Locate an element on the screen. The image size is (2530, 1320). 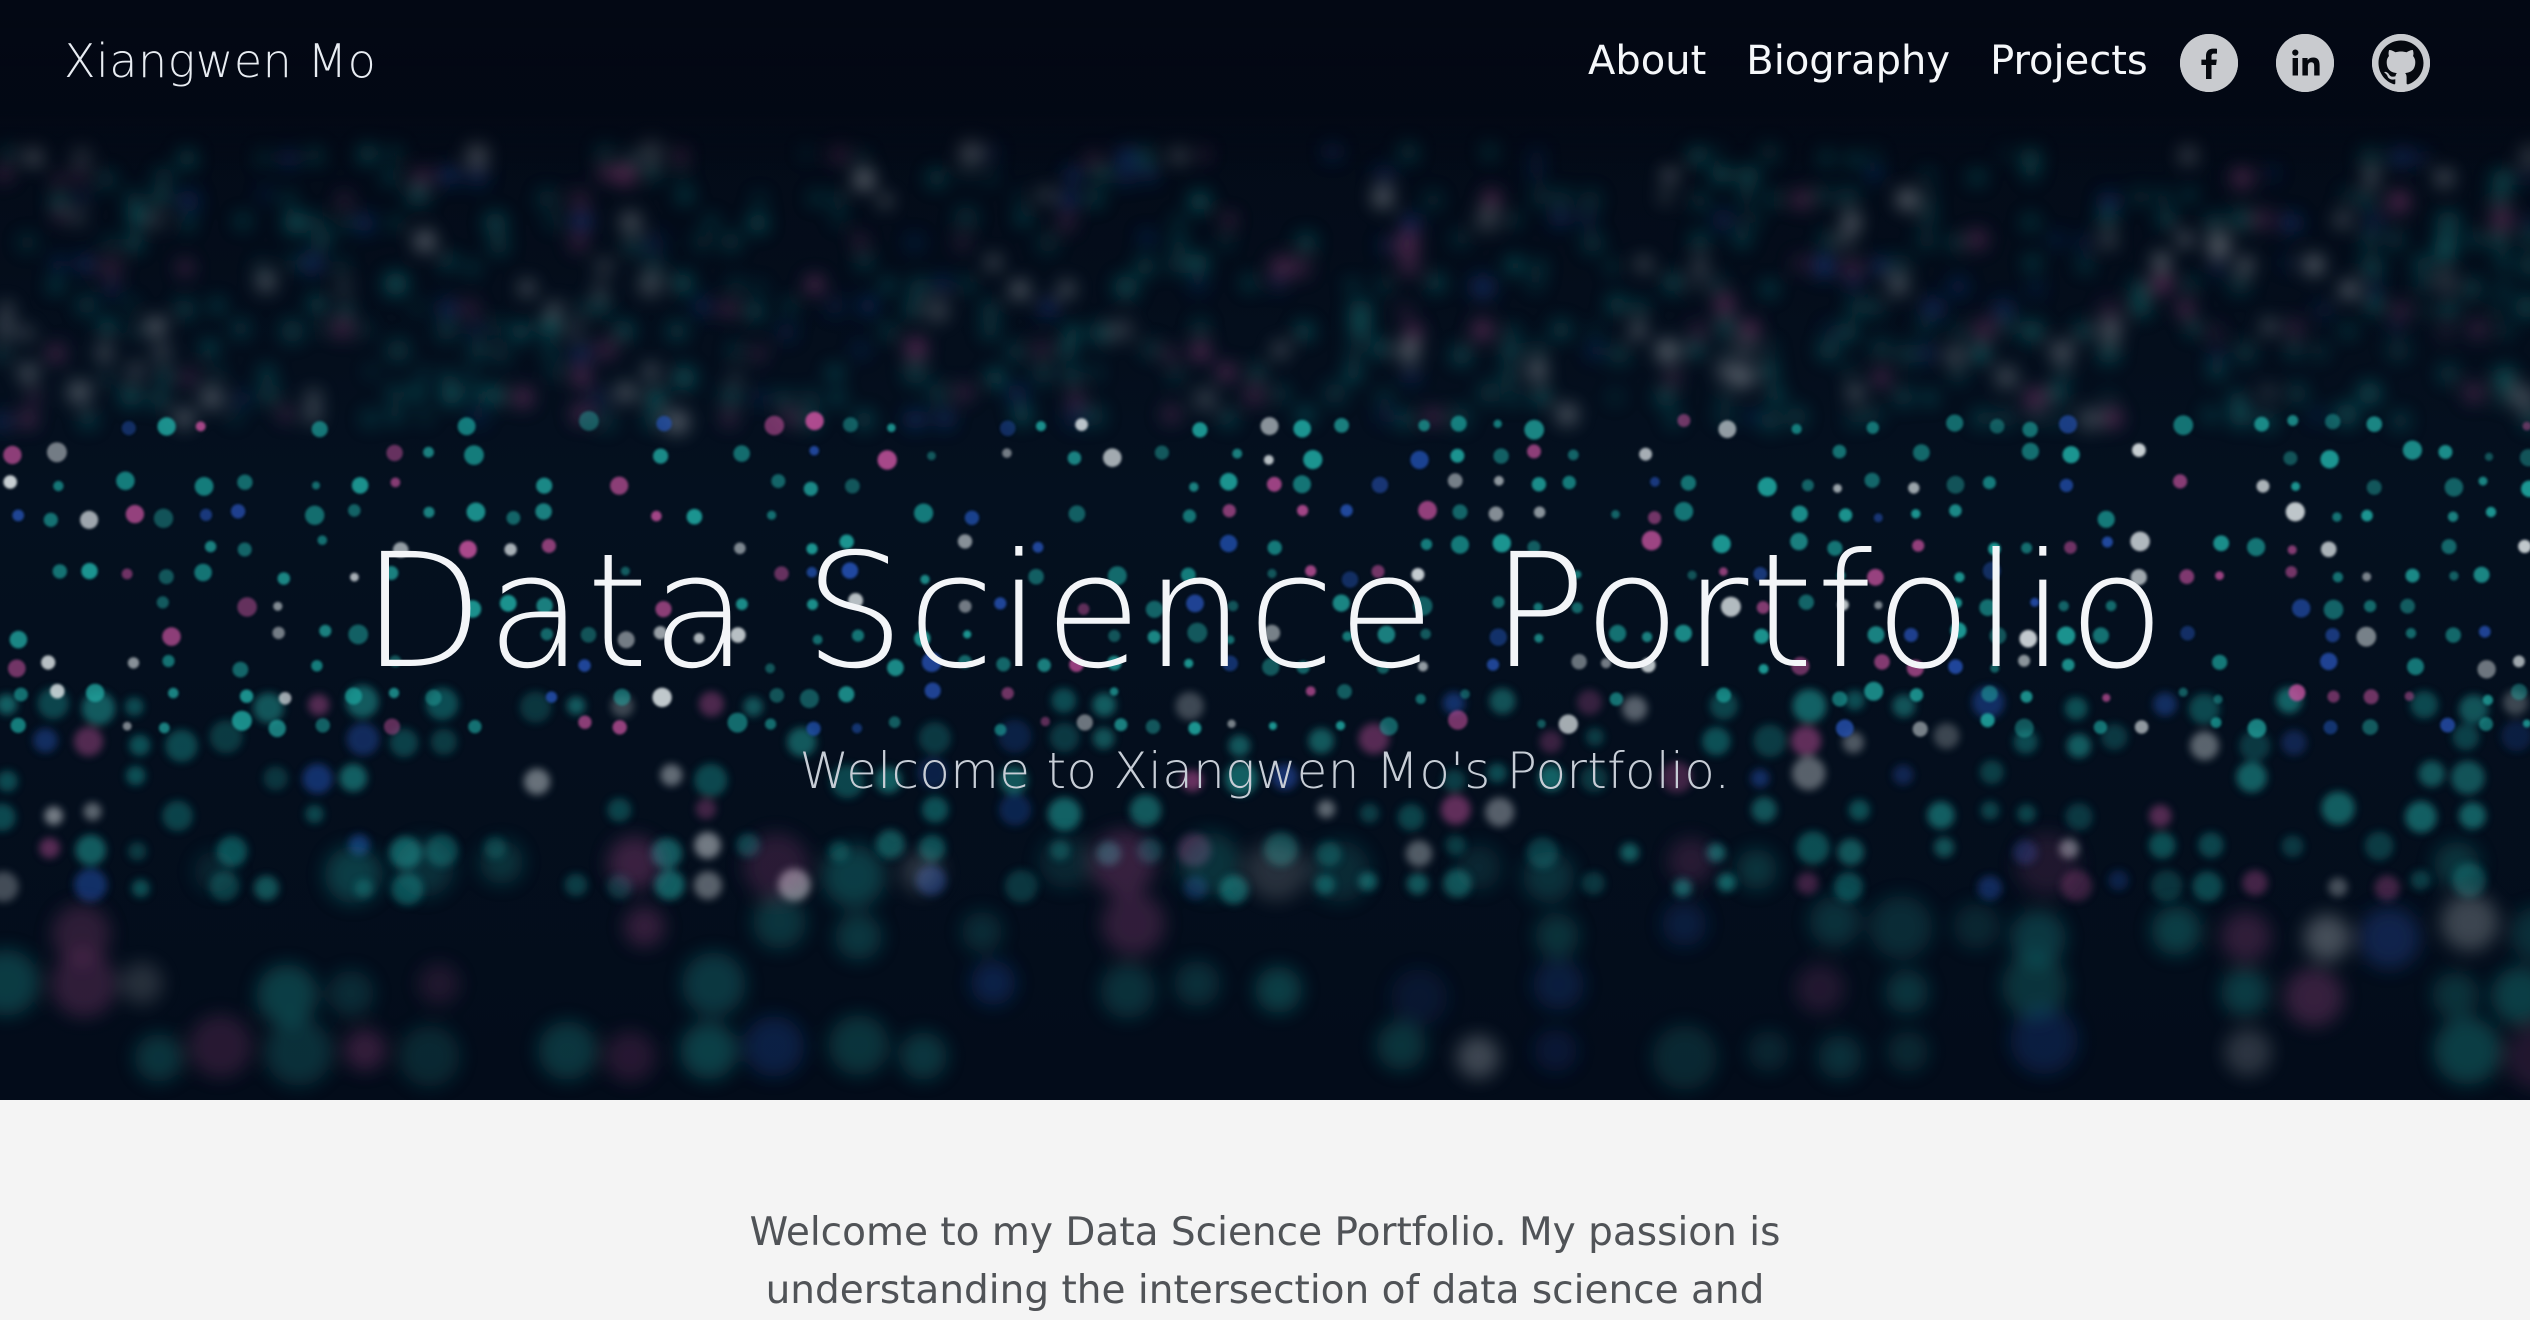
facebook-icon is located at coordinates (2209, 63).